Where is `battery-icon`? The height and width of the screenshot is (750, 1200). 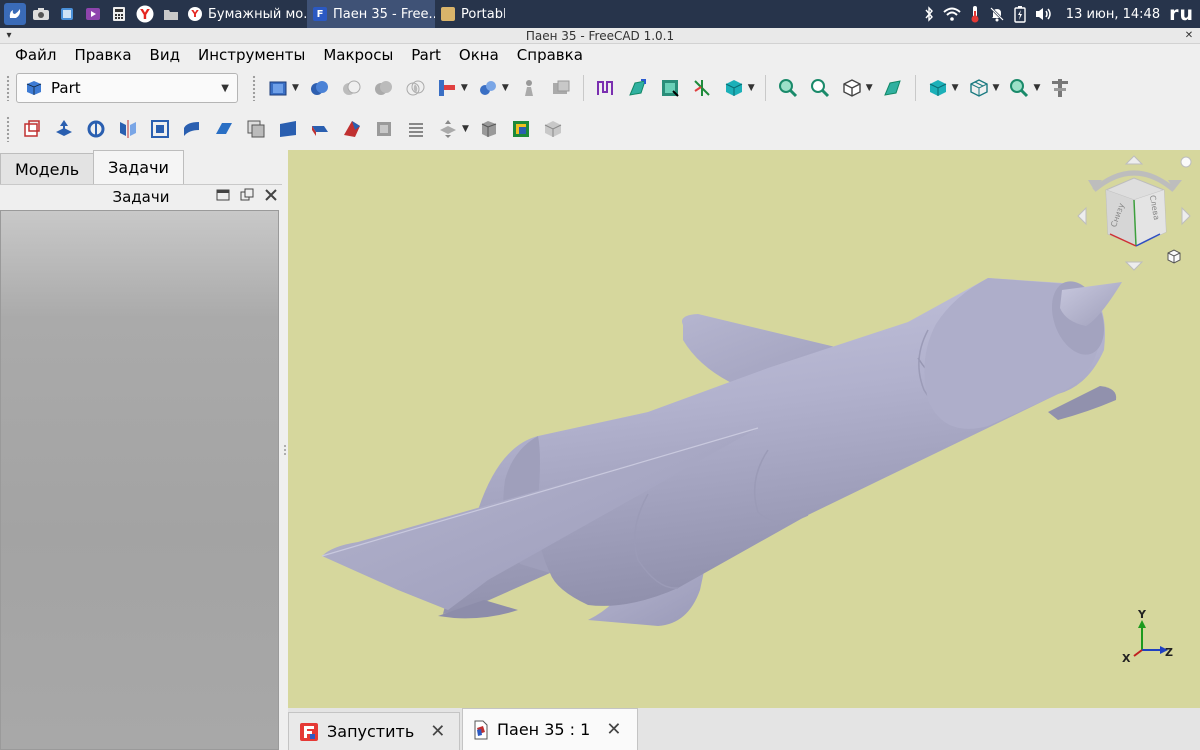
battery-icon is located at coordinates (1020, 14).